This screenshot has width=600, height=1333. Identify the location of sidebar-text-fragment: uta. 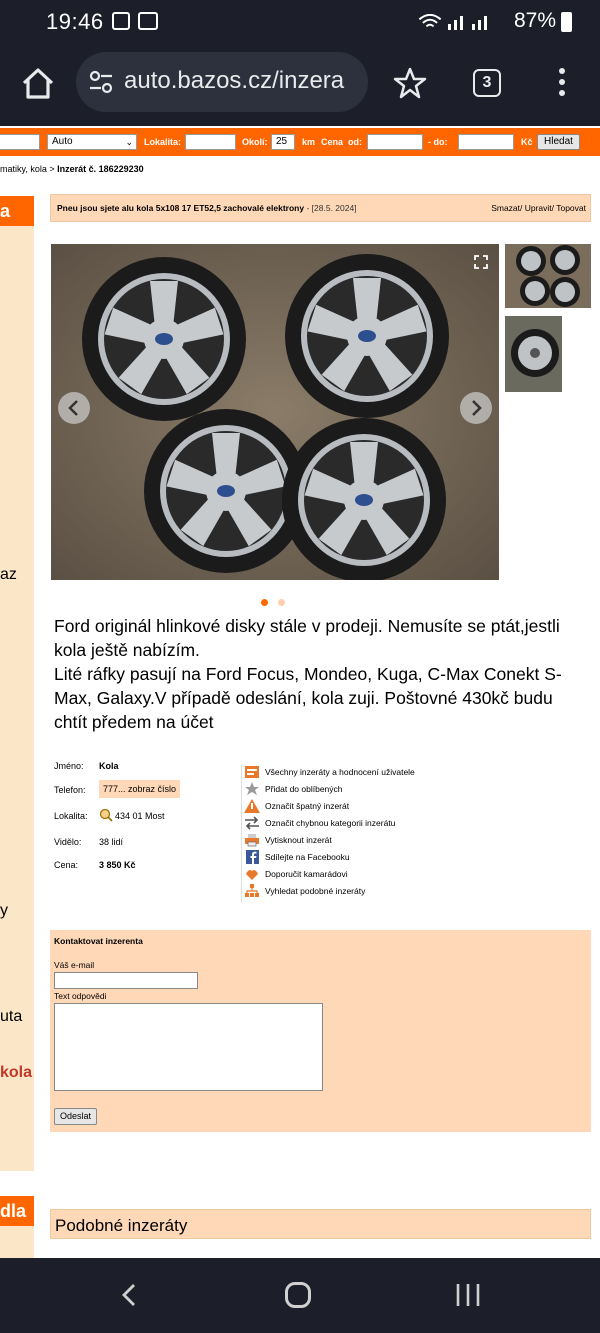
(11, 1017).